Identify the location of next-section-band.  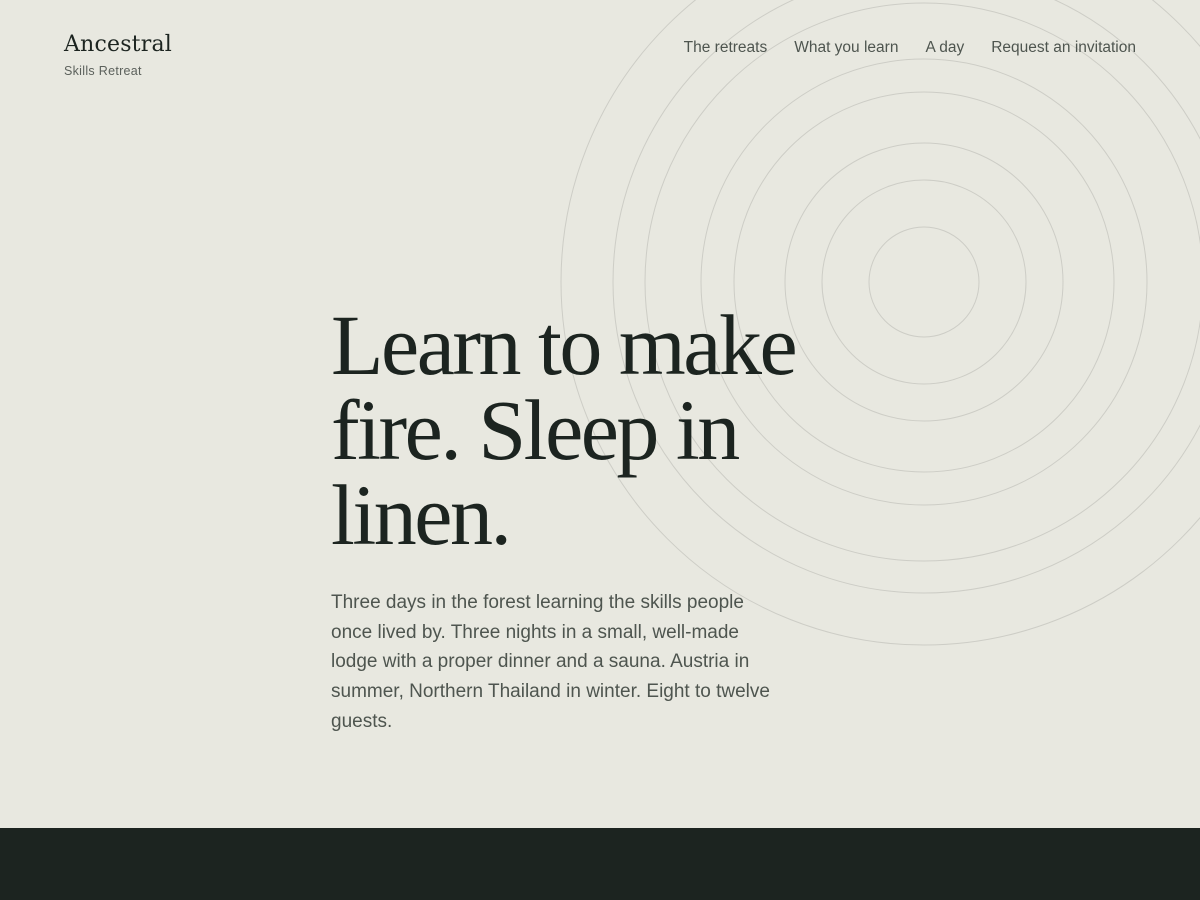
(600, 864).